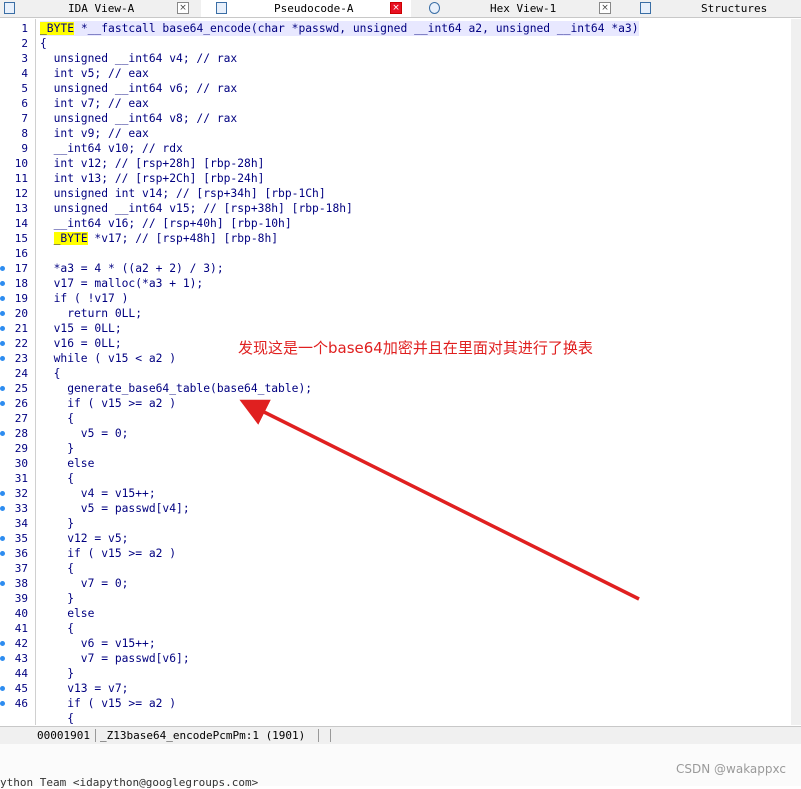 This screenshot has height=789, width=801. I want to click on structures-icon, so click(645, 8).